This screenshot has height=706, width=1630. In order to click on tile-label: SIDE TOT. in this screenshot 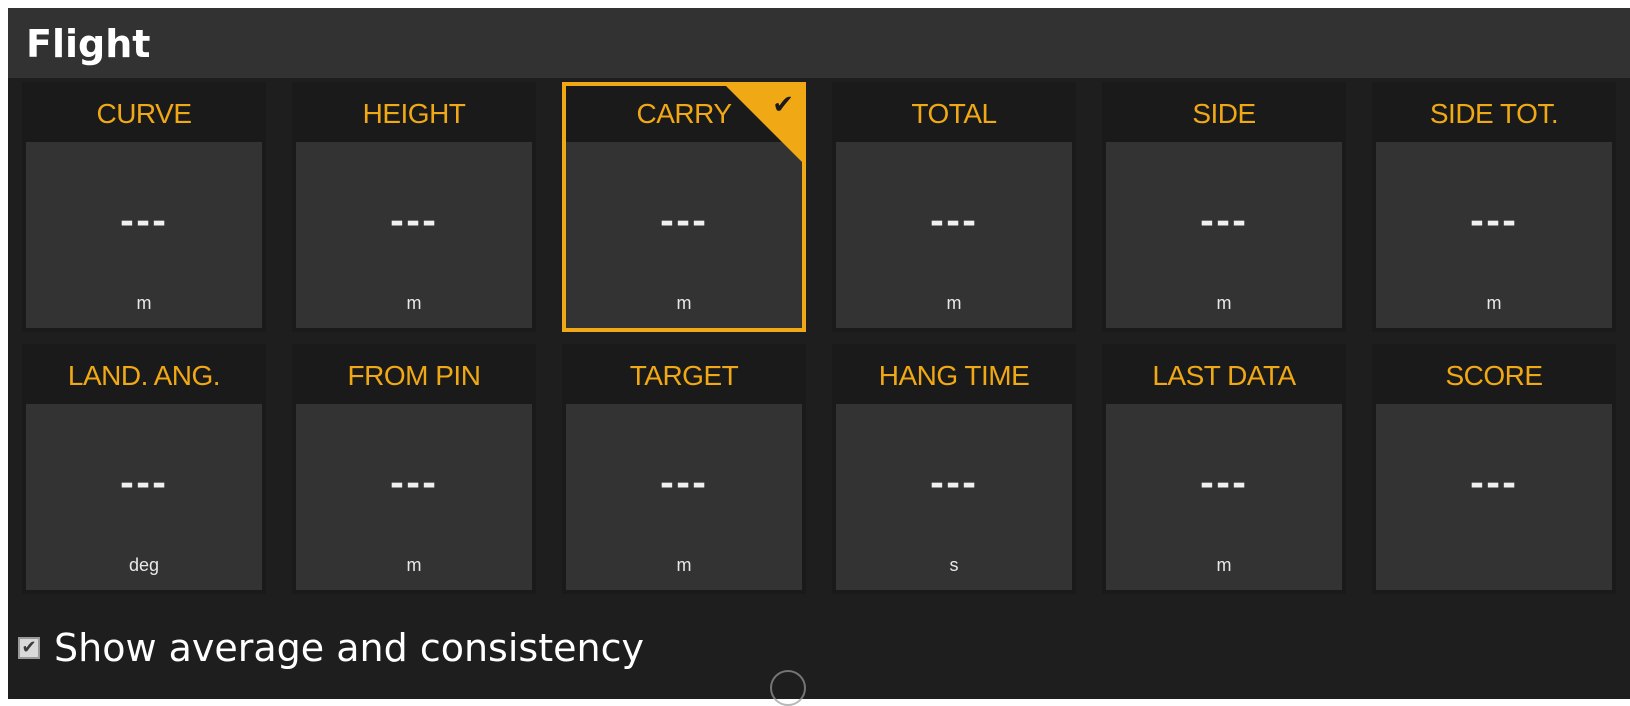, I will do `click(1494, 113)`.